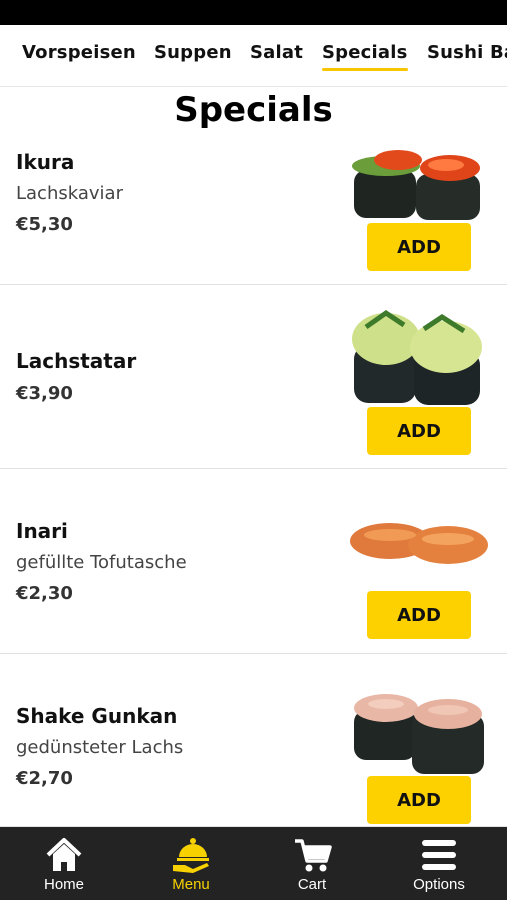 Image resolution: width=507 pixels, height=900 pixels. I want to click on home-icon, so click(64, 854).